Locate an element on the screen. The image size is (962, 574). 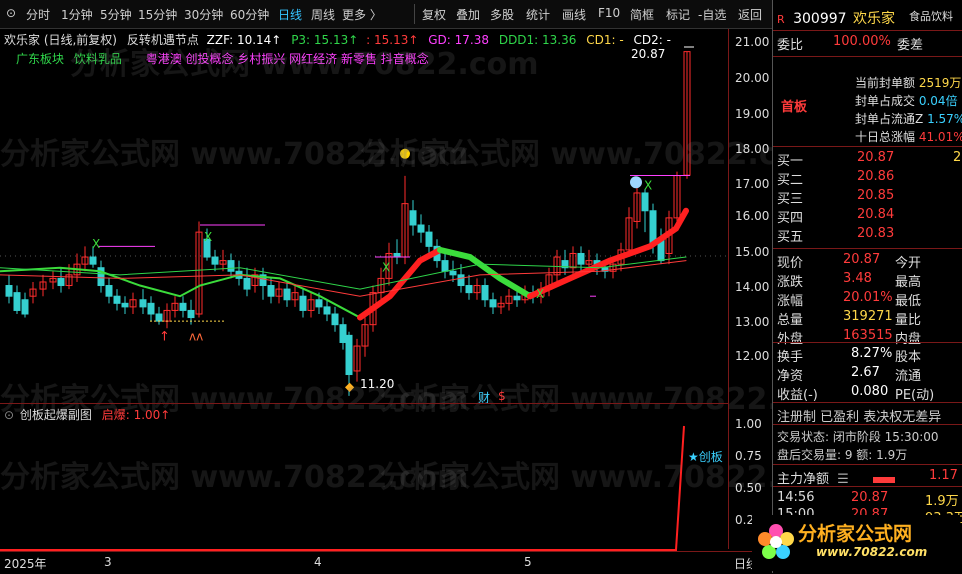
bid-label: 买四 is located at coordinates (790, 218).